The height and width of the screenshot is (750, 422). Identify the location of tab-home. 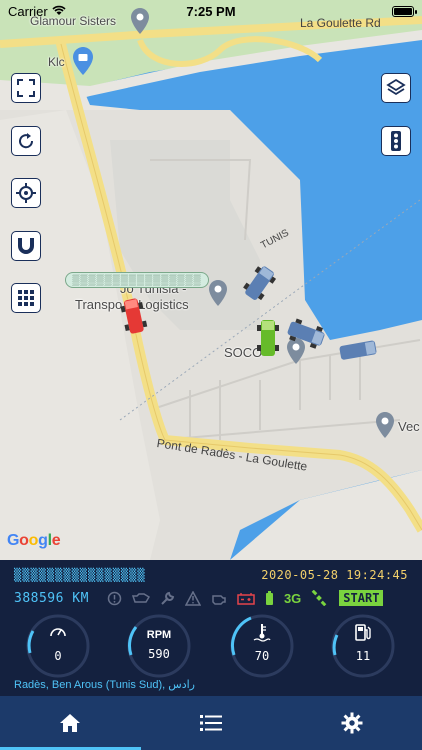
(70, 723).